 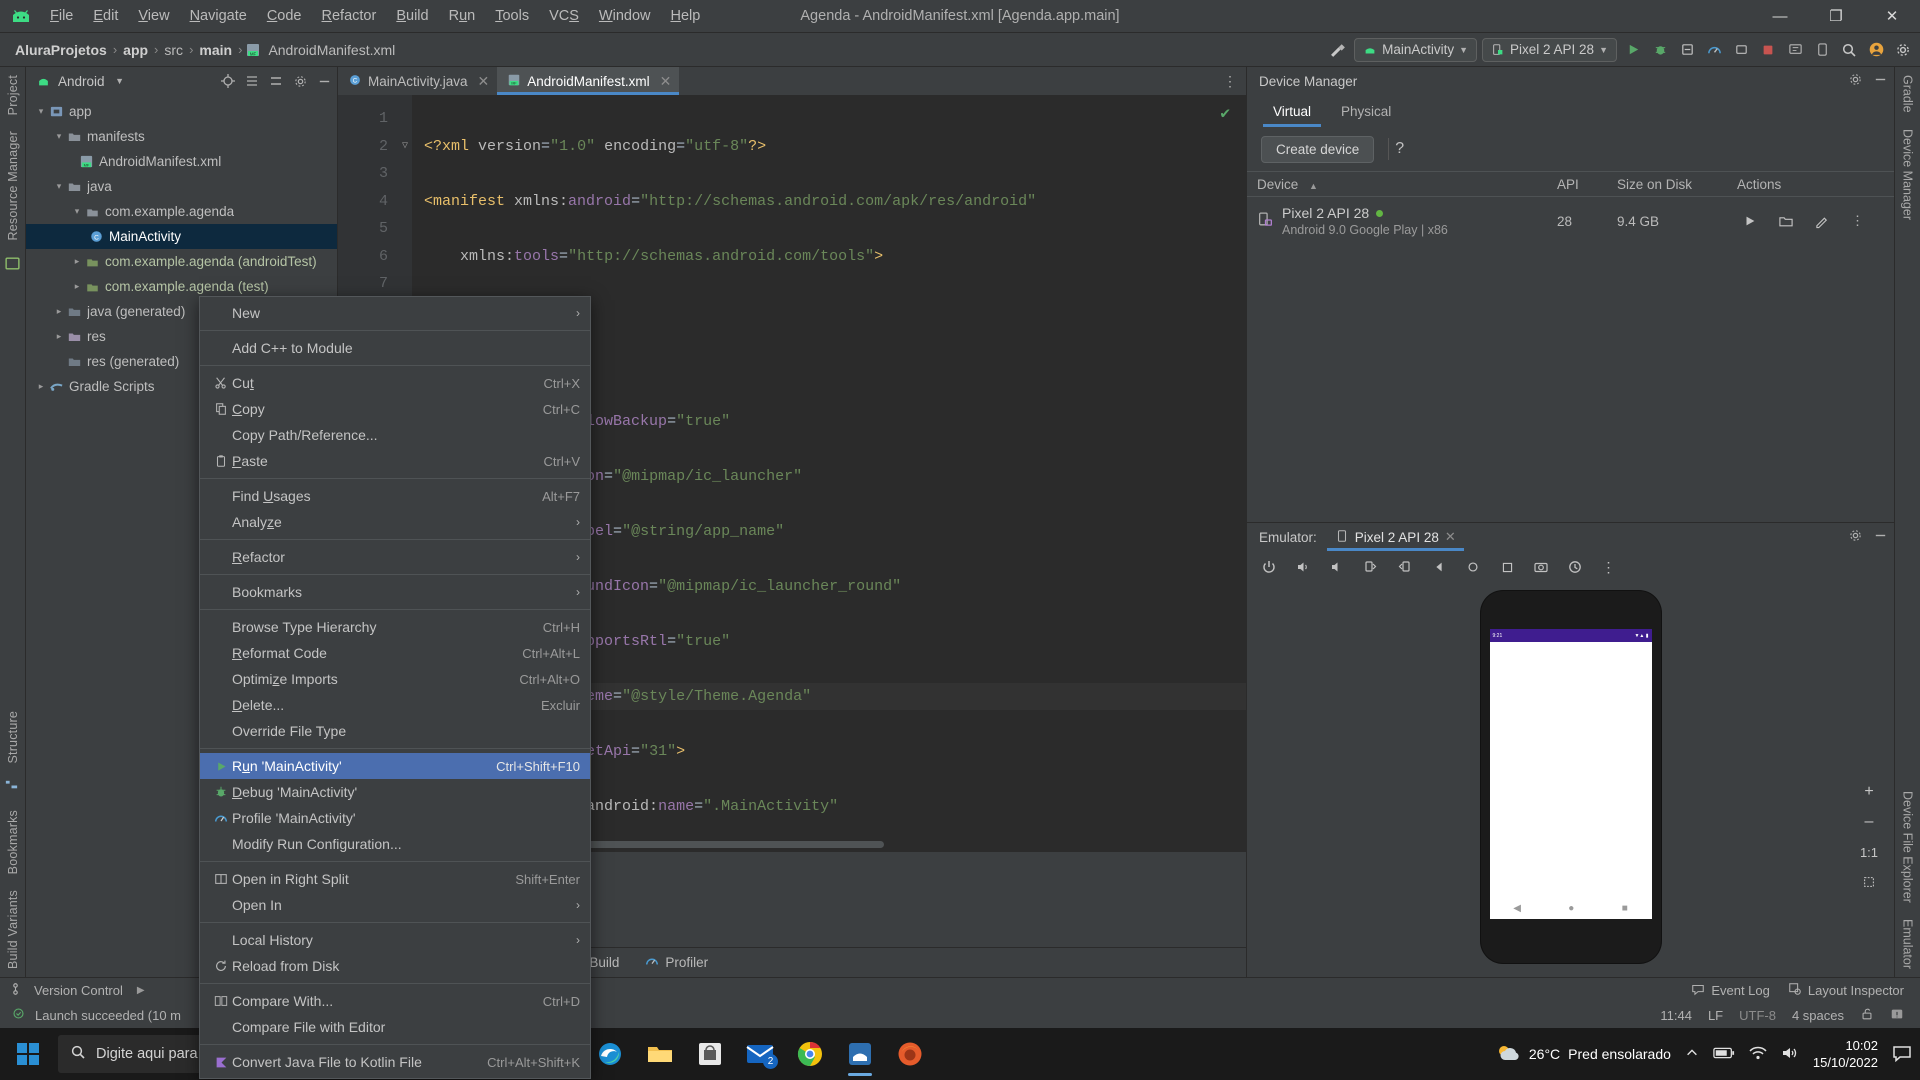 What do you see at coordinates (1876, 50) in the screenshot?
I see `account-icon` at bounding box center [1876, 50].